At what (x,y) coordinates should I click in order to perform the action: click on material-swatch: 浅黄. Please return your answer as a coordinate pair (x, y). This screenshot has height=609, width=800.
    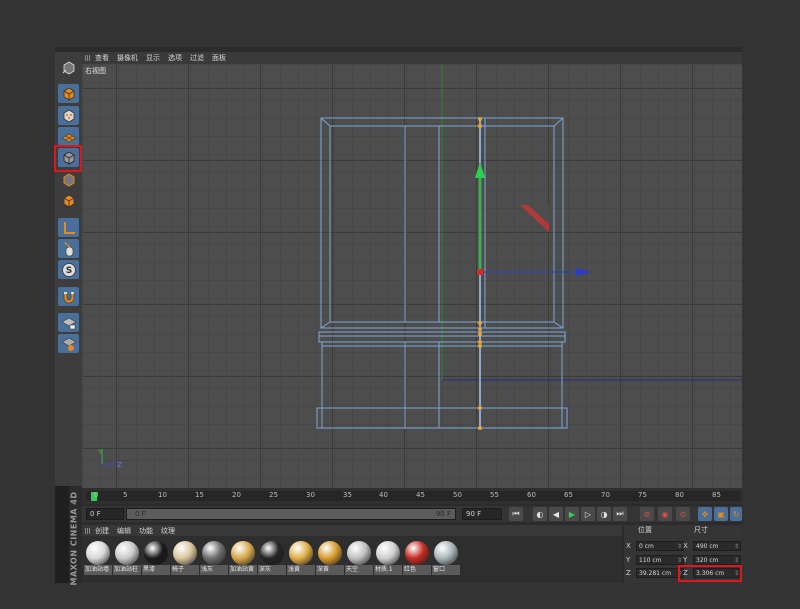
    Looking at the image, I should click on (301, 558).